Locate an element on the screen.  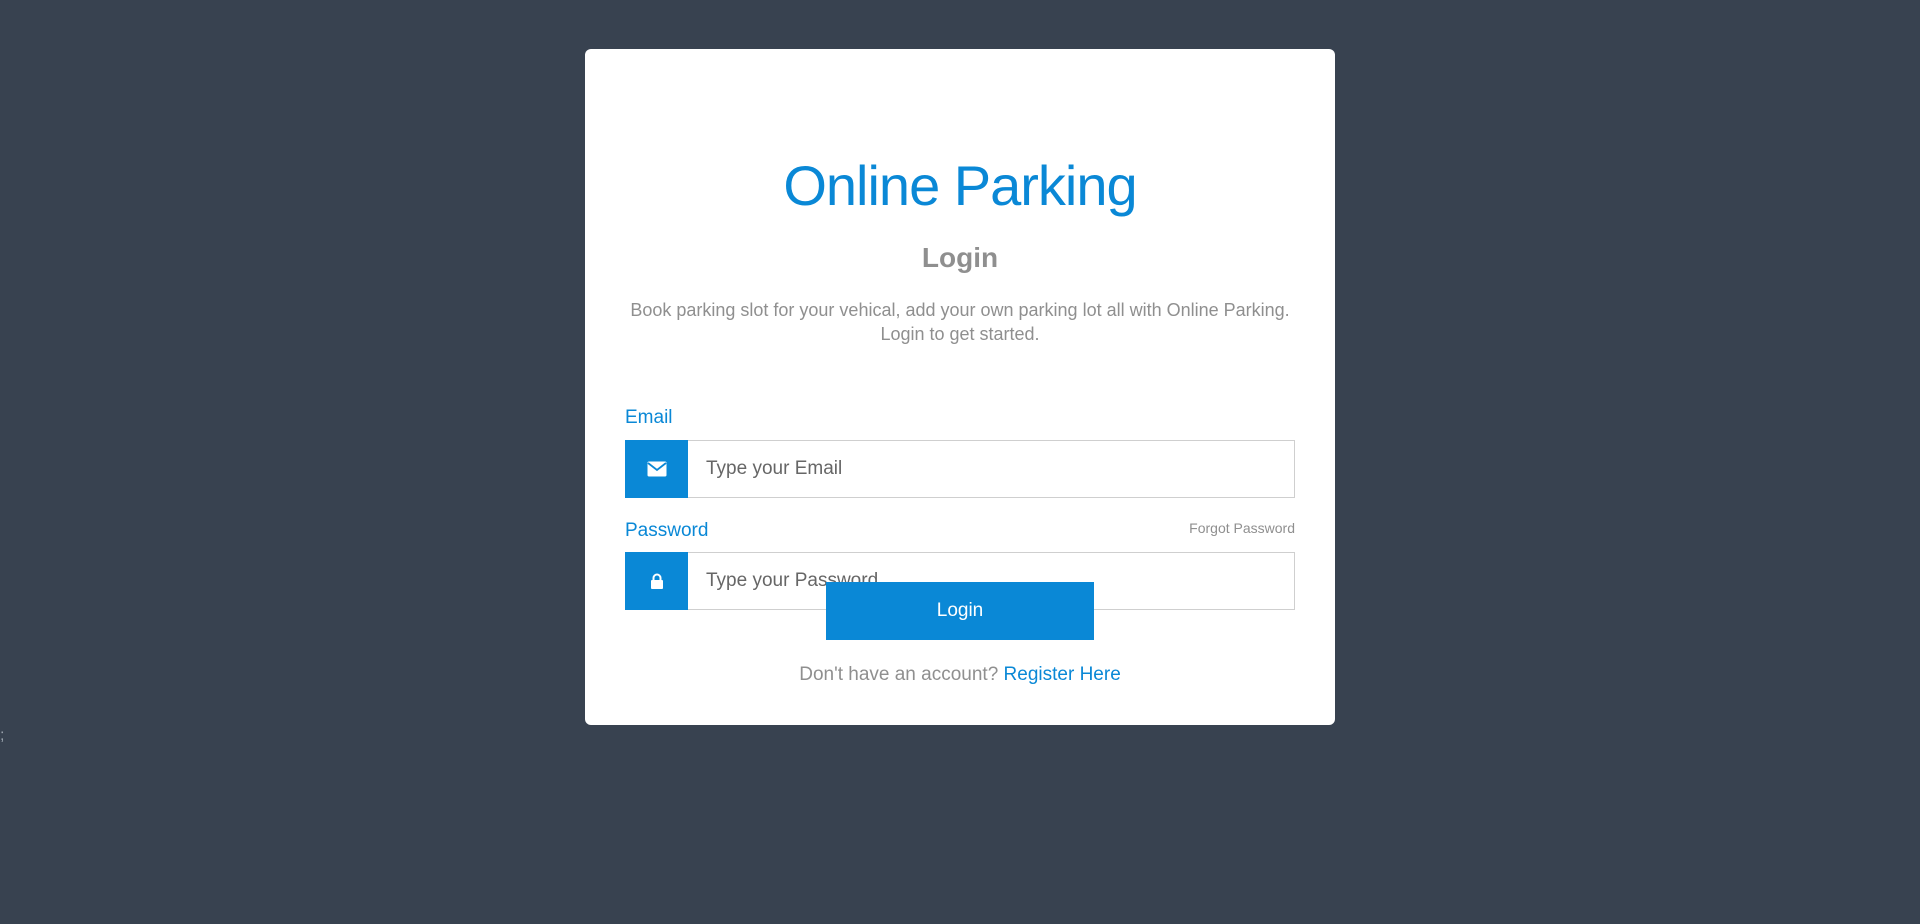
page-subtitle: Login is located at coordinates (960, 257).